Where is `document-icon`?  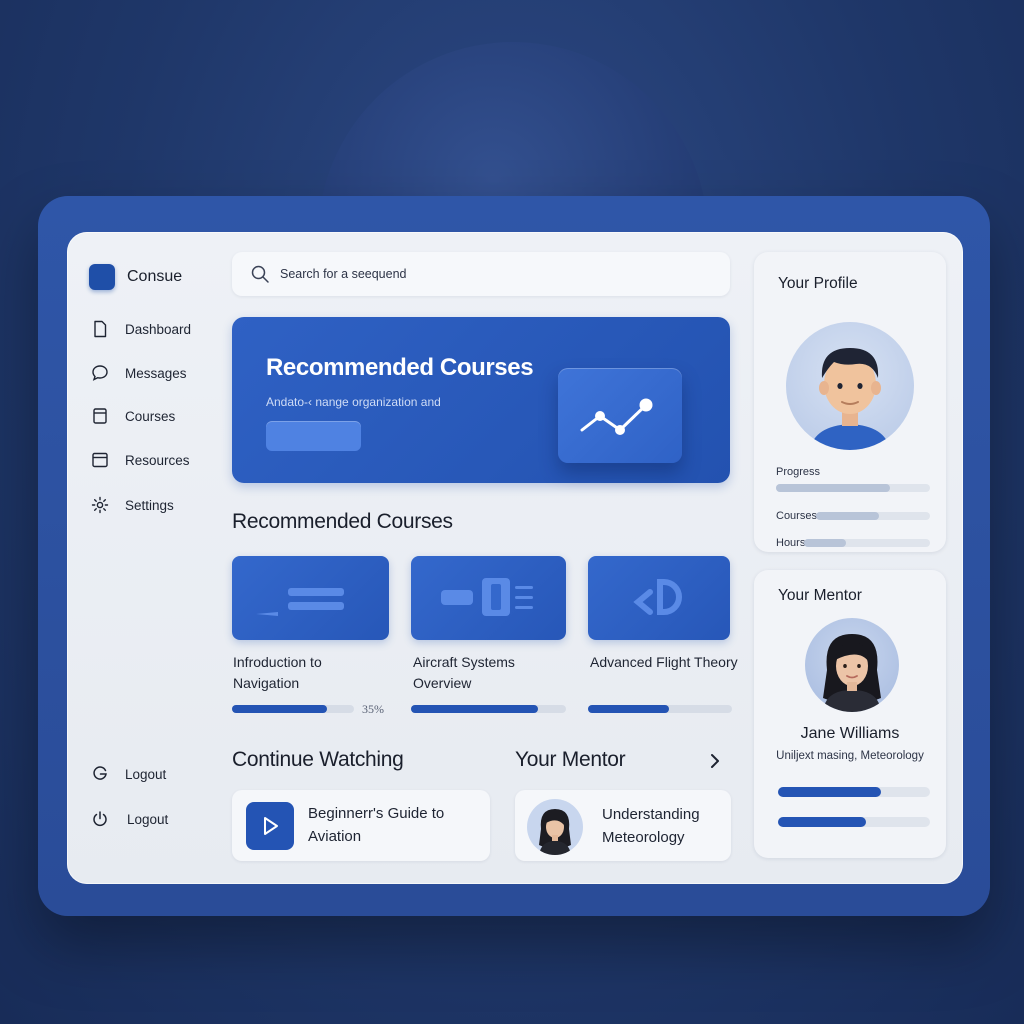 document-icon is located at coordinates (100, 329).